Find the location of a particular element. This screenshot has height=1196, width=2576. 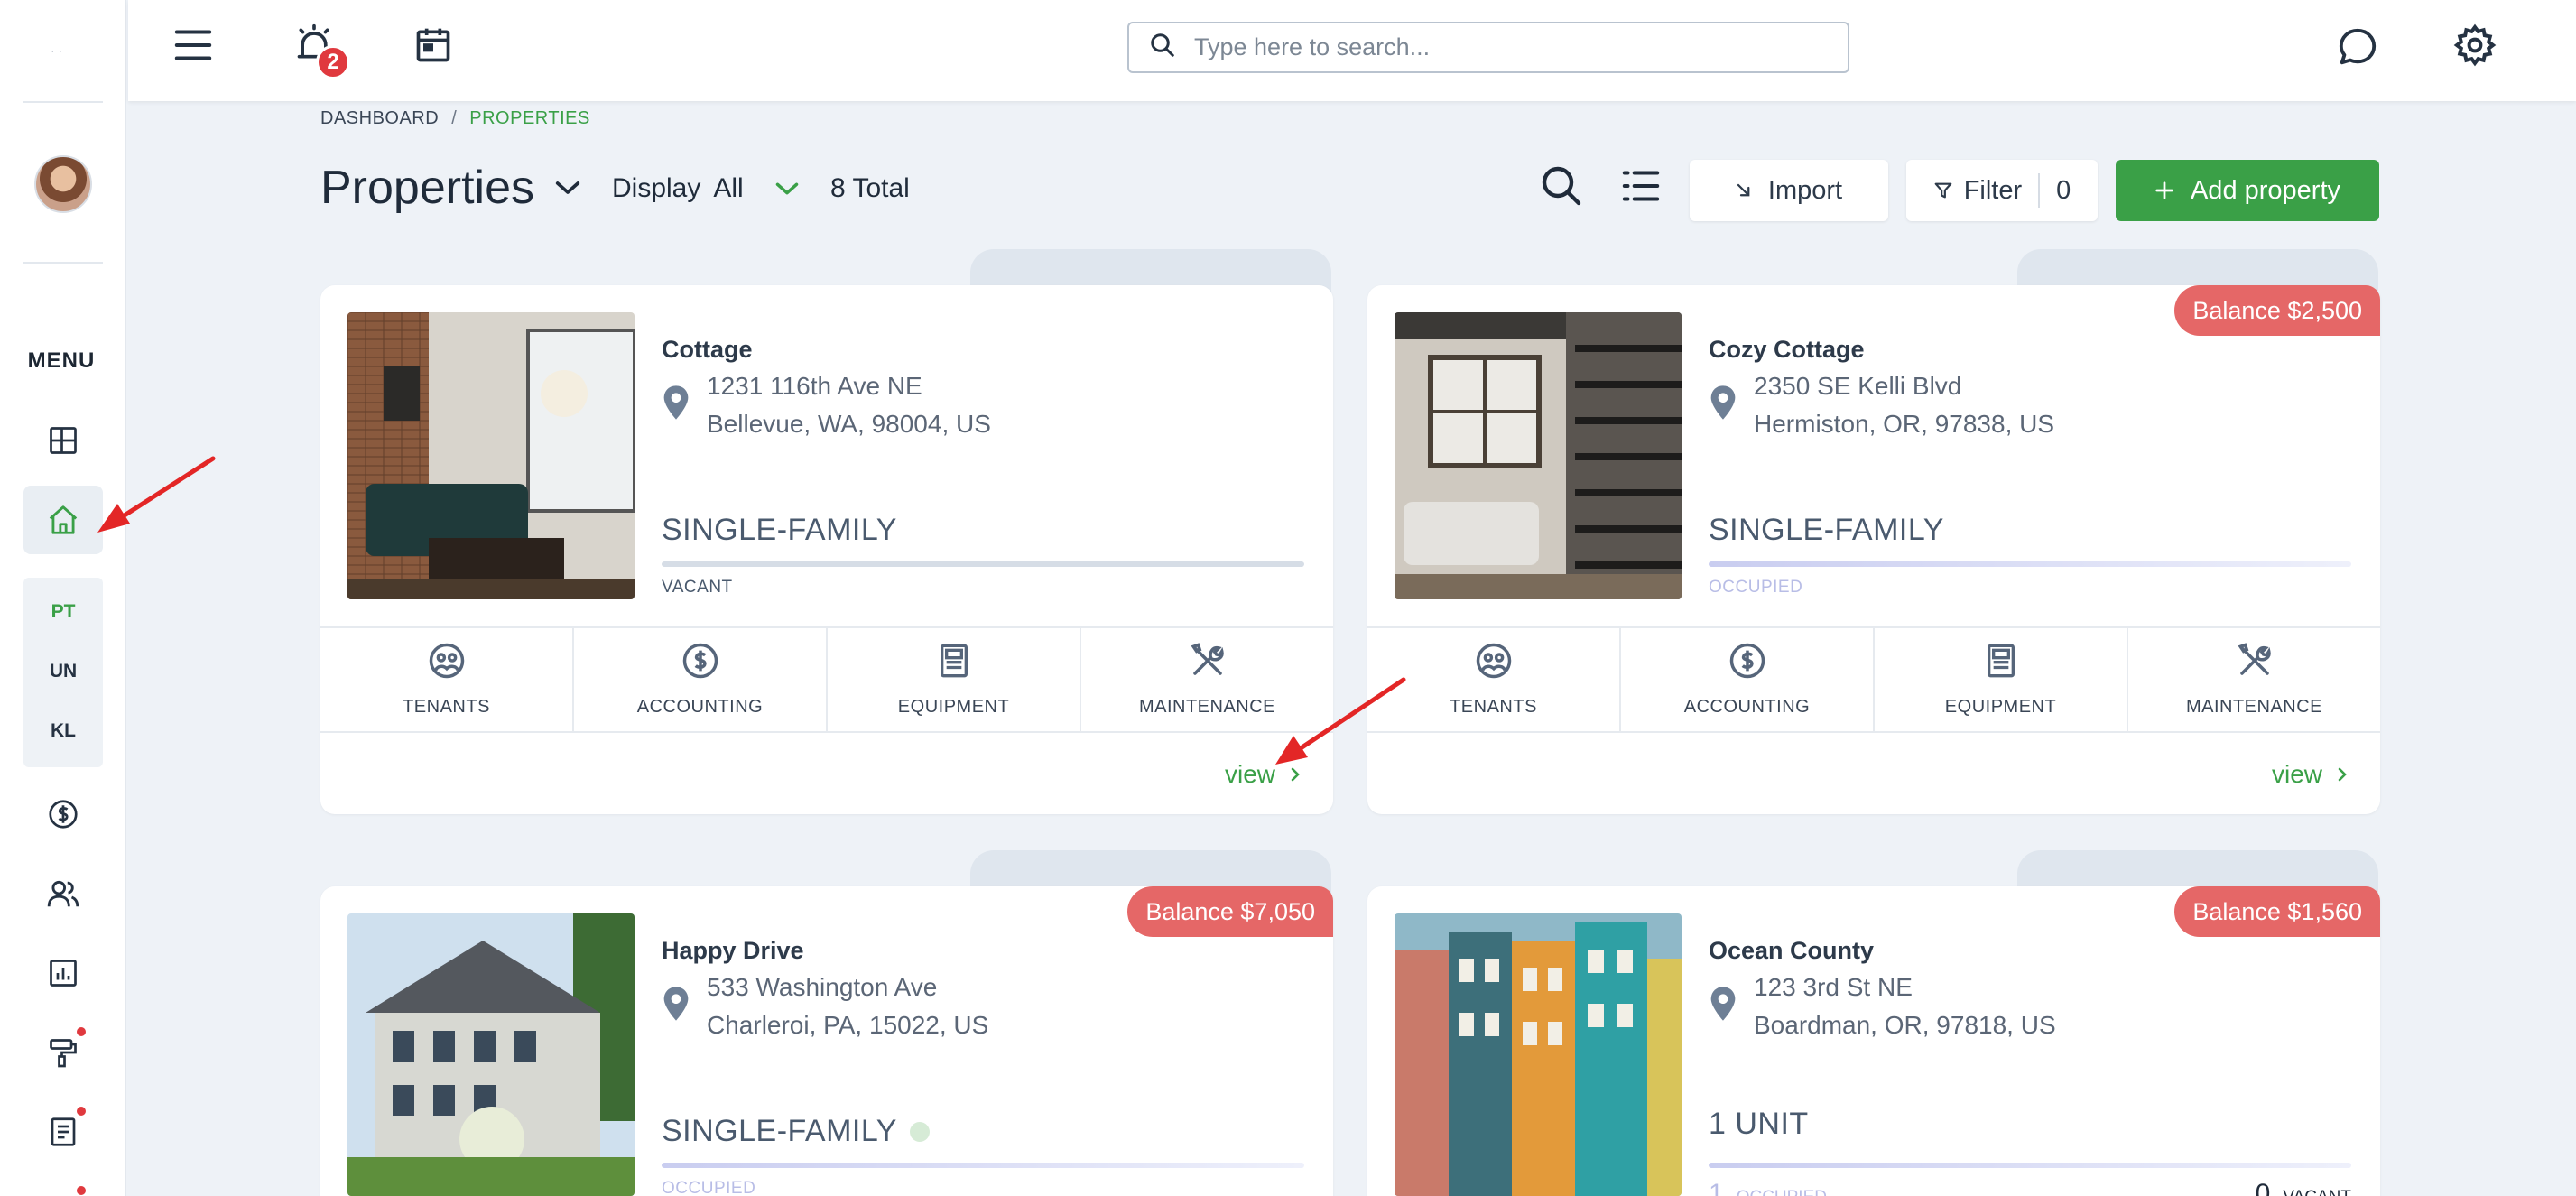

page-title-dropdown: Properties is located at coordinates (450, 188).